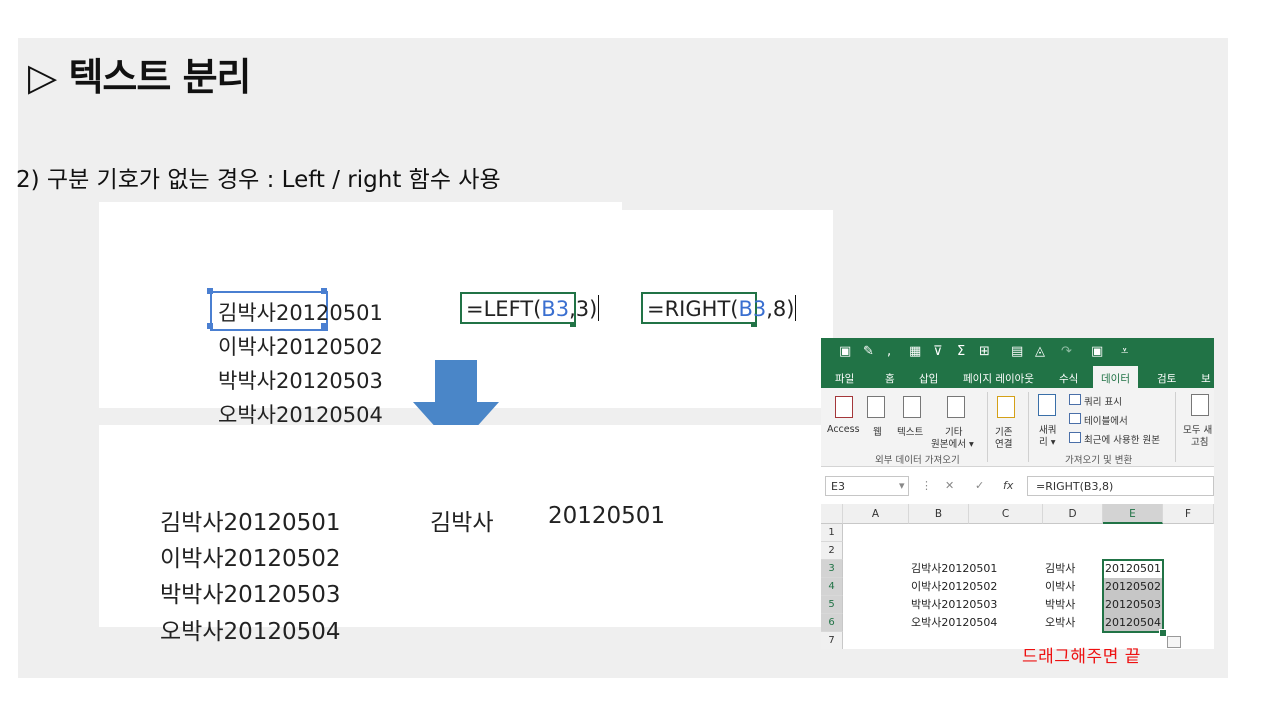 The width and height of the screenshot is (1280, 720). What do you see at coordinates (1008, 485) in the screenshot?
I see `insert-function-icon: fx` at bounding box center [1008, 485].